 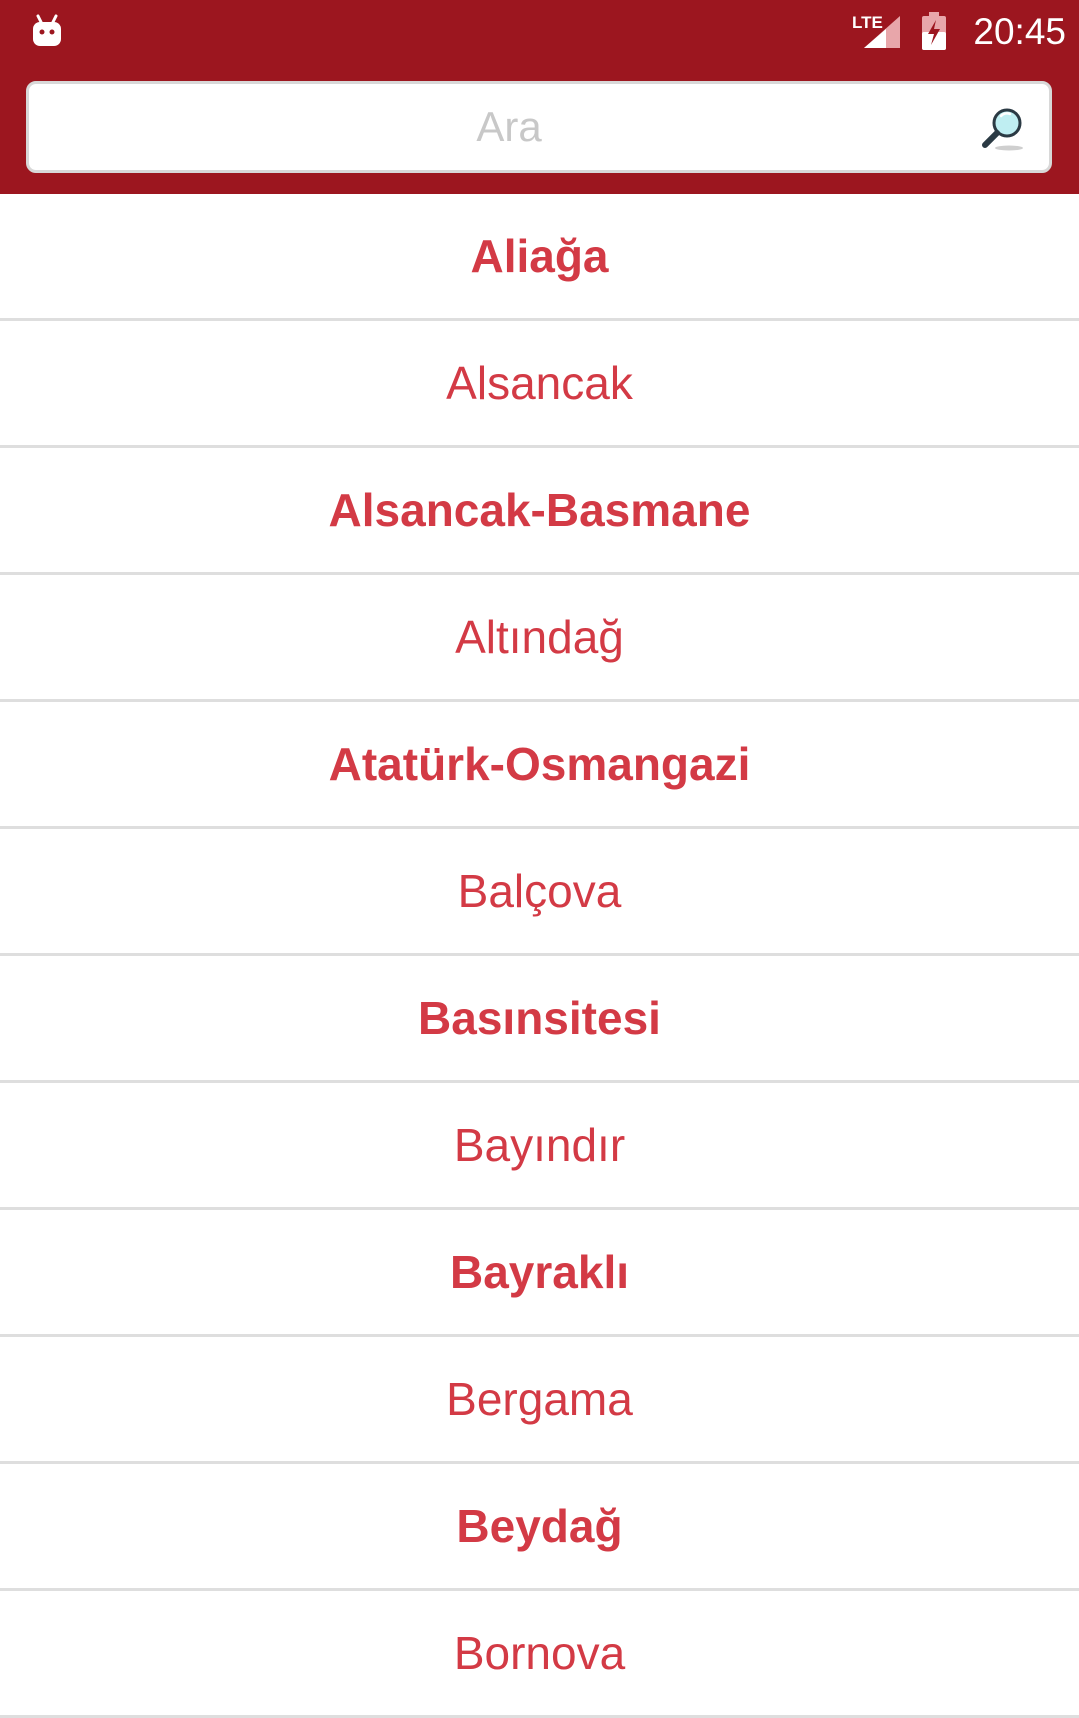 I want to click on app-notification-icon, so click(x=47, y=30).